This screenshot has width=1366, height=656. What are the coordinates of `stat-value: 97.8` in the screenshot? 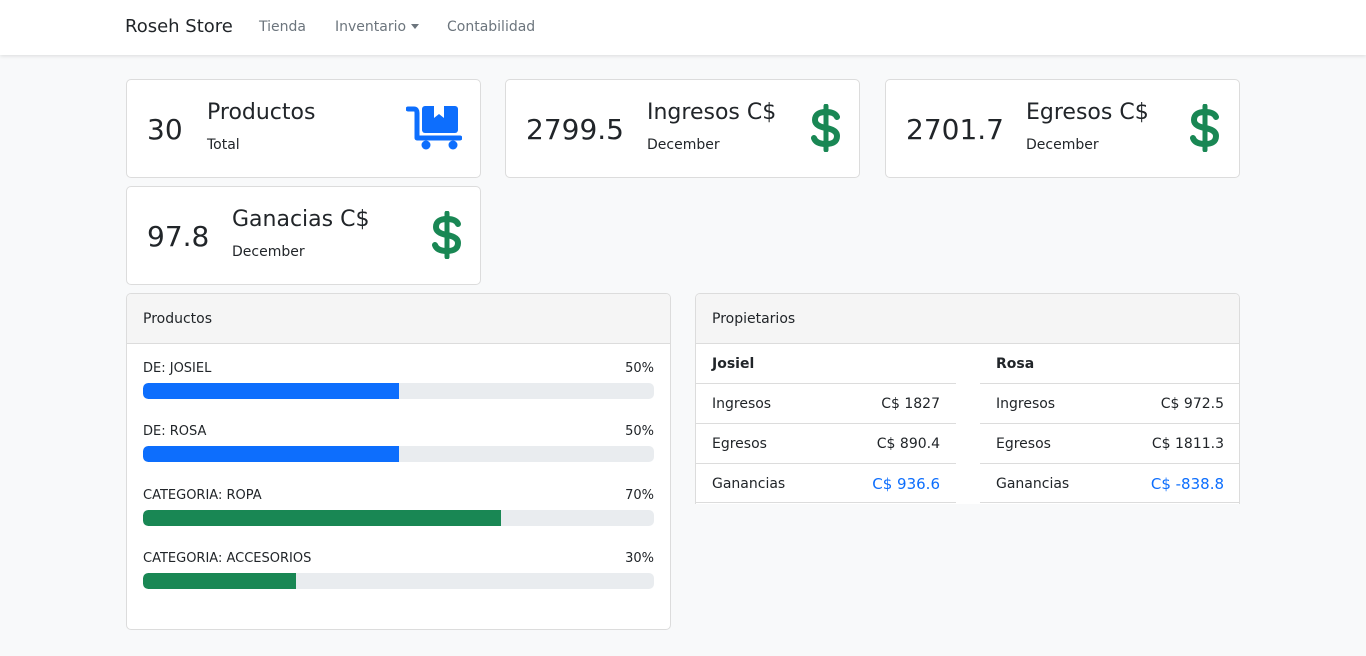 It's located at (178, 236).